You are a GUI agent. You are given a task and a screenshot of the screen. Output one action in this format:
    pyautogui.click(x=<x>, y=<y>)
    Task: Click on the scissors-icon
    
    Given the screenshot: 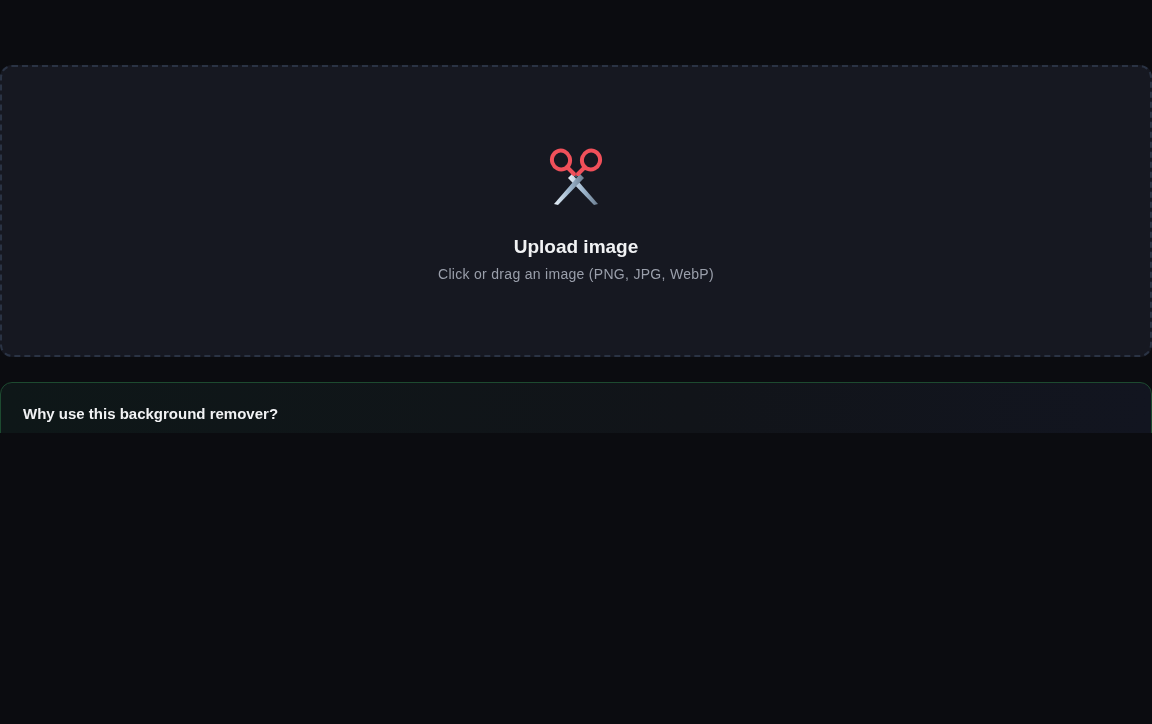 What is the action you would take?
    pyautogui.click(x=576, y=177)
    